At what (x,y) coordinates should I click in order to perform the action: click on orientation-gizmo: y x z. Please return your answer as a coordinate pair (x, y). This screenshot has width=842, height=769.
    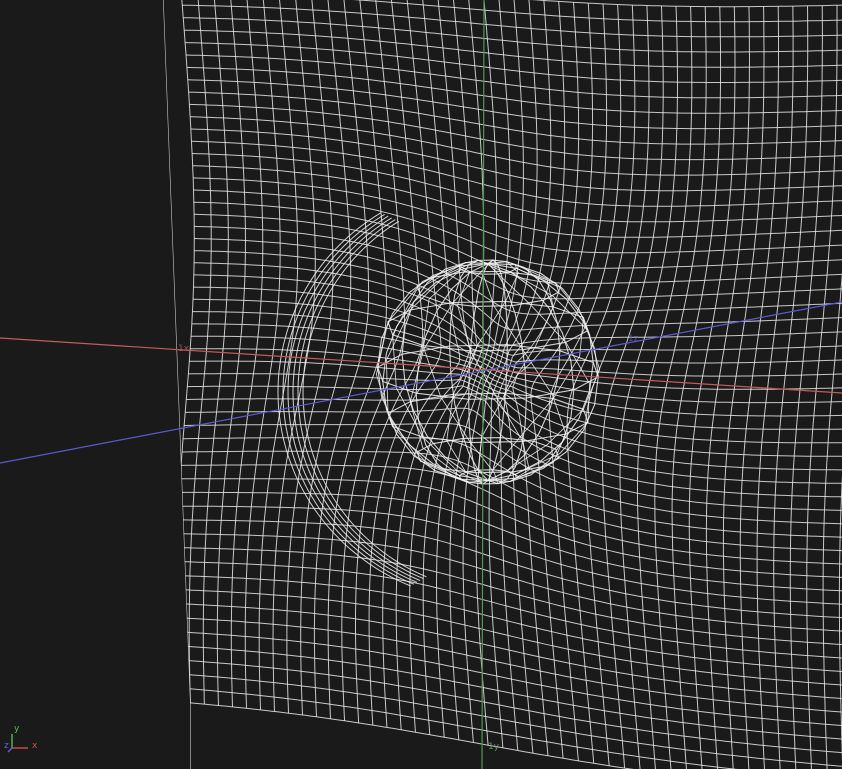
    Looking at the image, I should click on (23, 740).